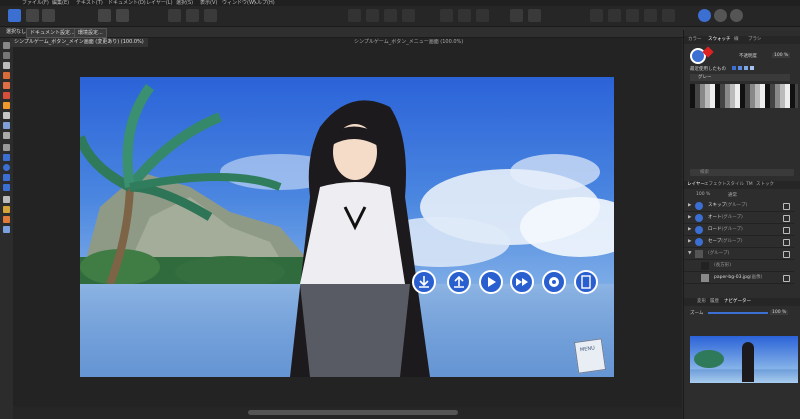 This screenshot has height=419, width=800. What do you see at coordinates (695, 40) in the screenshot?
I see `tab-color: カラー` at bounding box center [695, 40].